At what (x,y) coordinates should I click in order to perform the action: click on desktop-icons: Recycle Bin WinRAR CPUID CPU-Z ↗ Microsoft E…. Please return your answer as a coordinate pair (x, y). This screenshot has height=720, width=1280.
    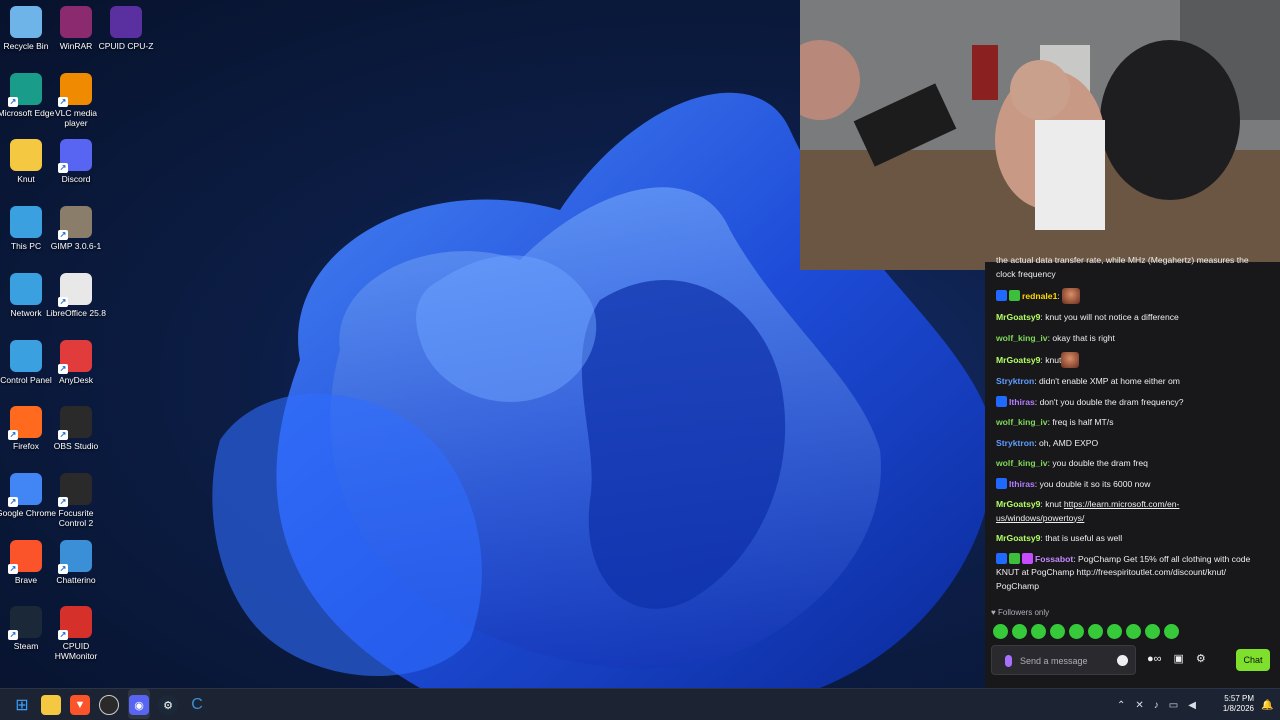
    Looking at the image, I should click on (80, 344).